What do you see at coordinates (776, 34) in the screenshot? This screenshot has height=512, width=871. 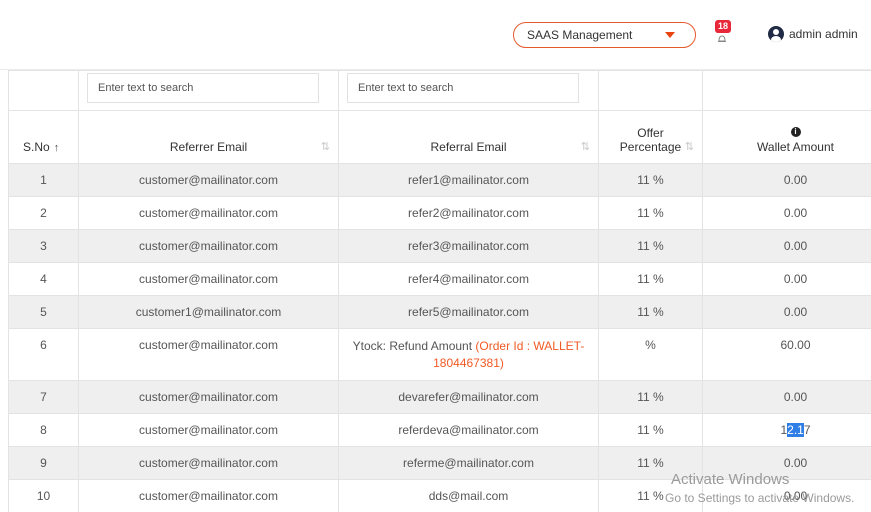 I see `user-avatar-icon` at bounding box center [776, 34].